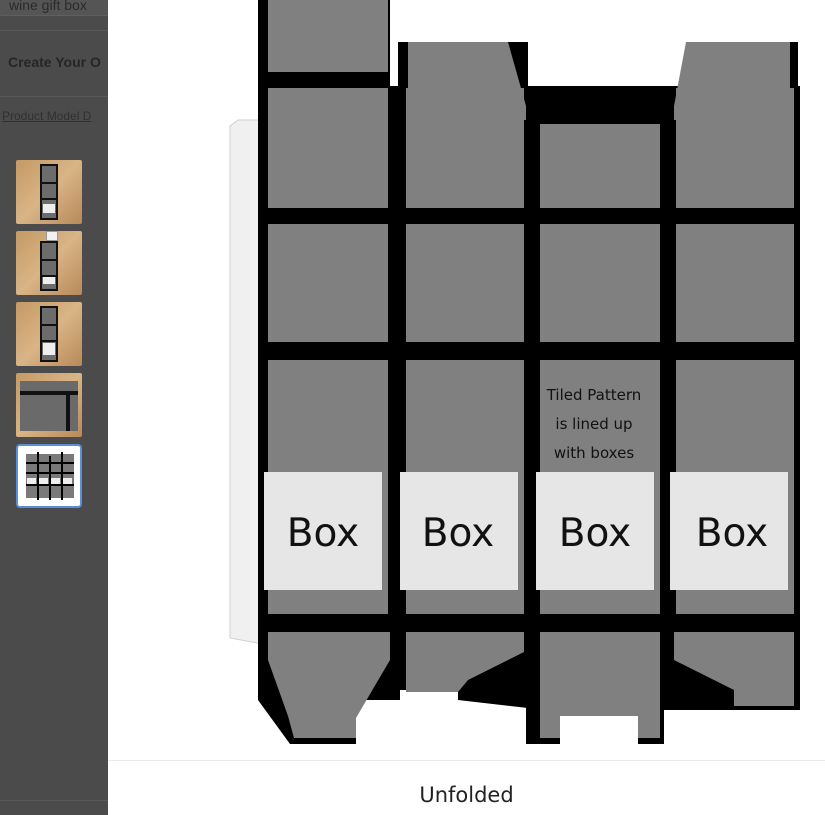 The height and width of the screenshot is (815, 825). Describe the element at coordinates (54, 62) in the screenshot. I see `create-your-own-button: Create Your O` at that location.